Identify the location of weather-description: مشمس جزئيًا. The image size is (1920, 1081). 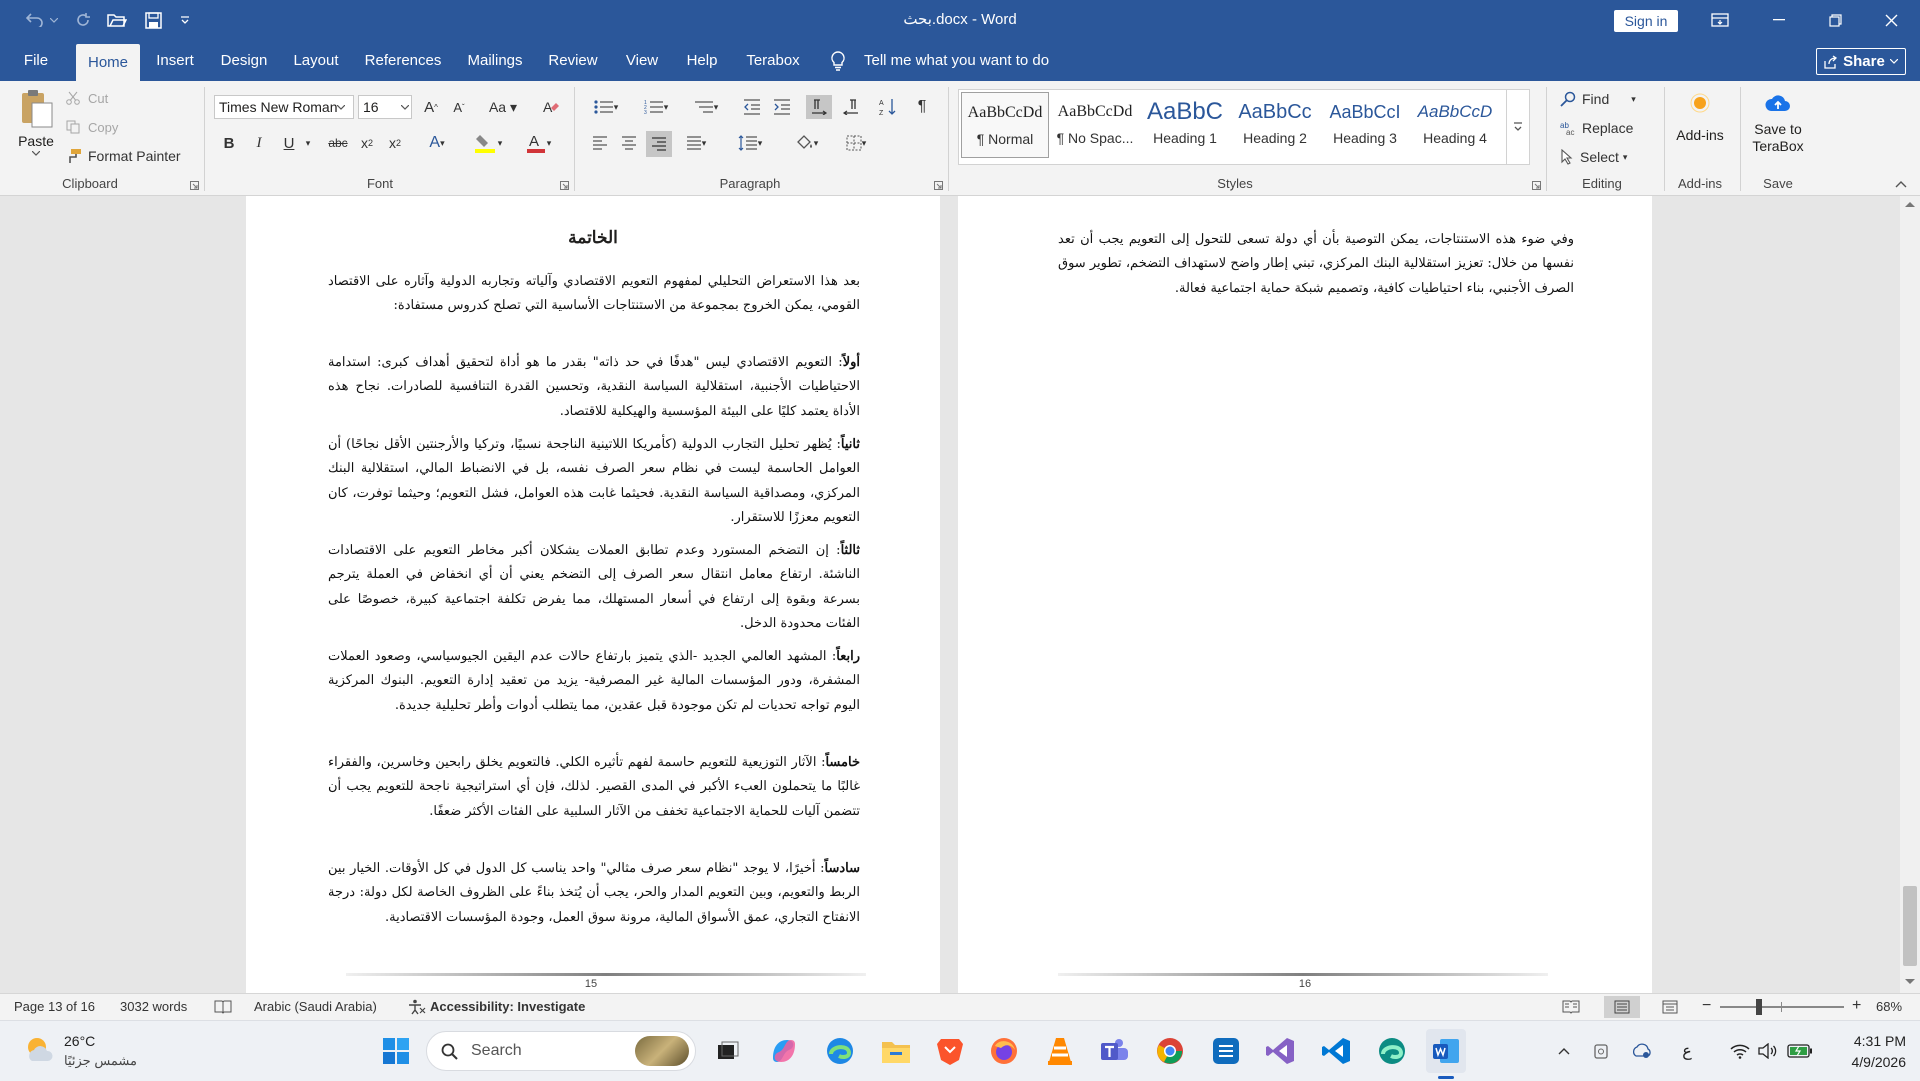
(100, 1061).